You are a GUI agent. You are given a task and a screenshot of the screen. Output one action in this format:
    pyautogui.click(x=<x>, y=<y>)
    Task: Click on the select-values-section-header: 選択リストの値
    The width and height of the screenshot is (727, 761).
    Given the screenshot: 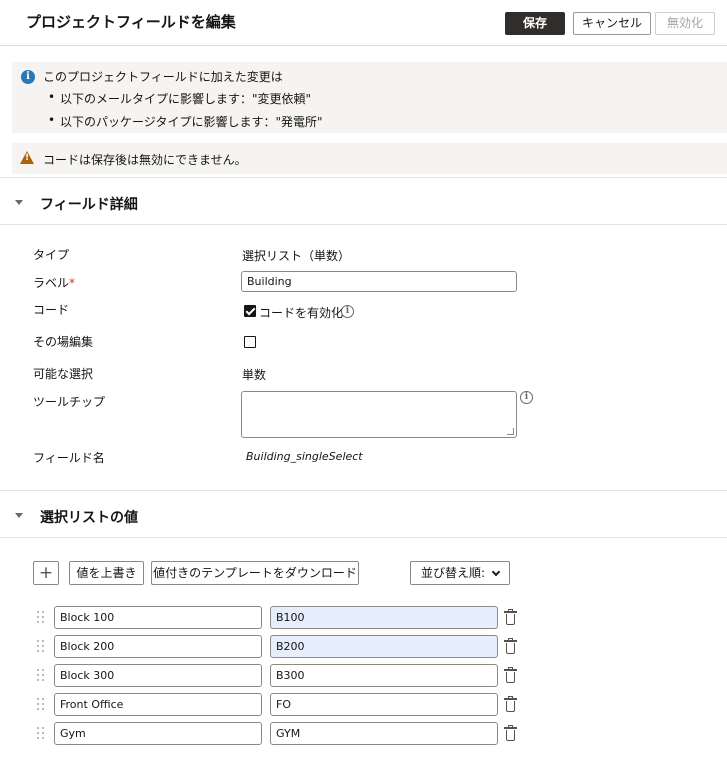 What is the action you would take?
    pyautogui.click(x=363, y=514)
    